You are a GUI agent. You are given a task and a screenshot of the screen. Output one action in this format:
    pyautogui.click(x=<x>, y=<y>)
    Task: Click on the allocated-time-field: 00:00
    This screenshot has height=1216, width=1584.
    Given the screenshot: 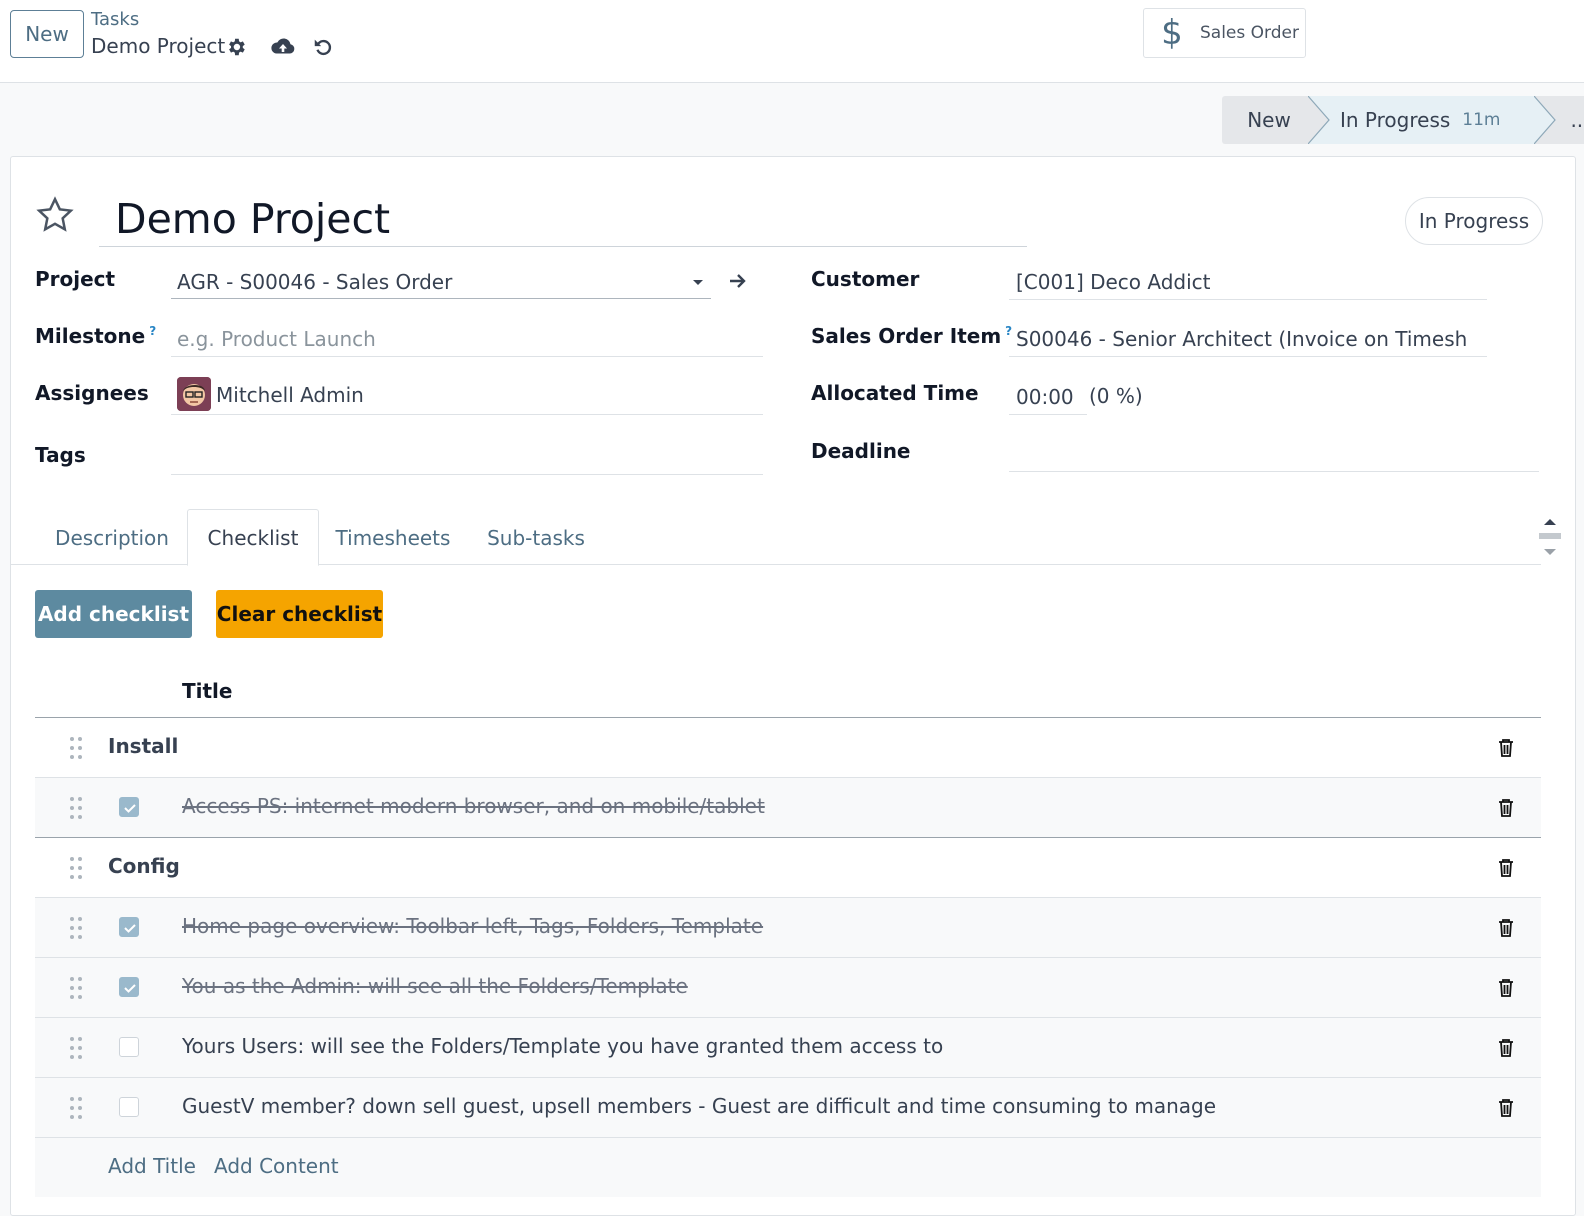 What is the action you would take?
    pyautogui.click(x=1045, y=397)
    